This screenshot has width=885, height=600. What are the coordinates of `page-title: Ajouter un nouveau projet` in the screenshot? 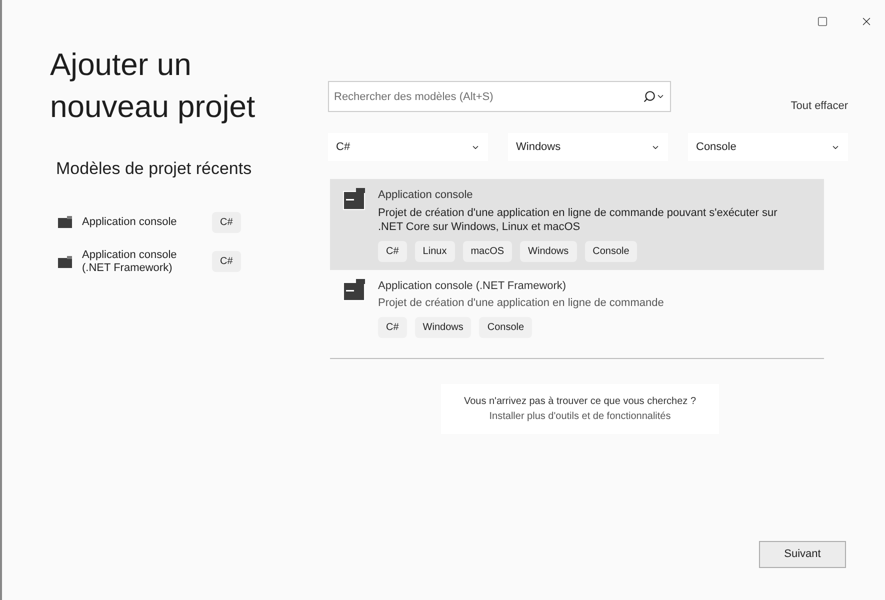 It's located at (153, 86).